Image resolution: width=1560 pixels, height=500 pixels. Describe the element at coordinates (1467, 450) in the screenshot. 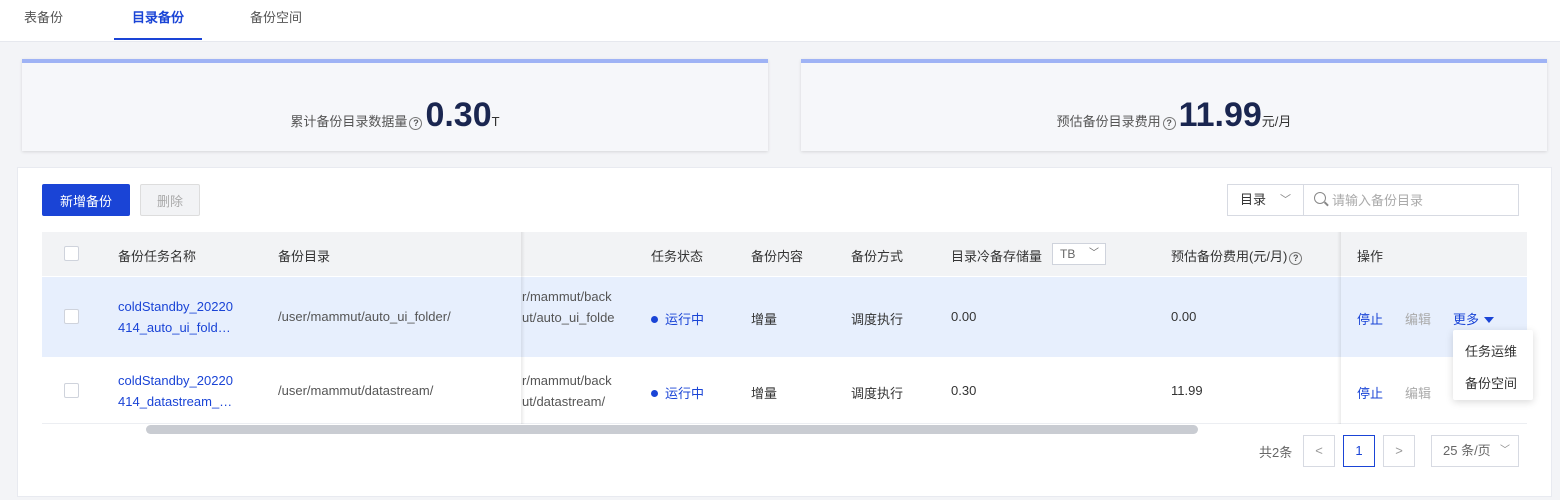

I see `page-size-value: 25 条/页` at that location.